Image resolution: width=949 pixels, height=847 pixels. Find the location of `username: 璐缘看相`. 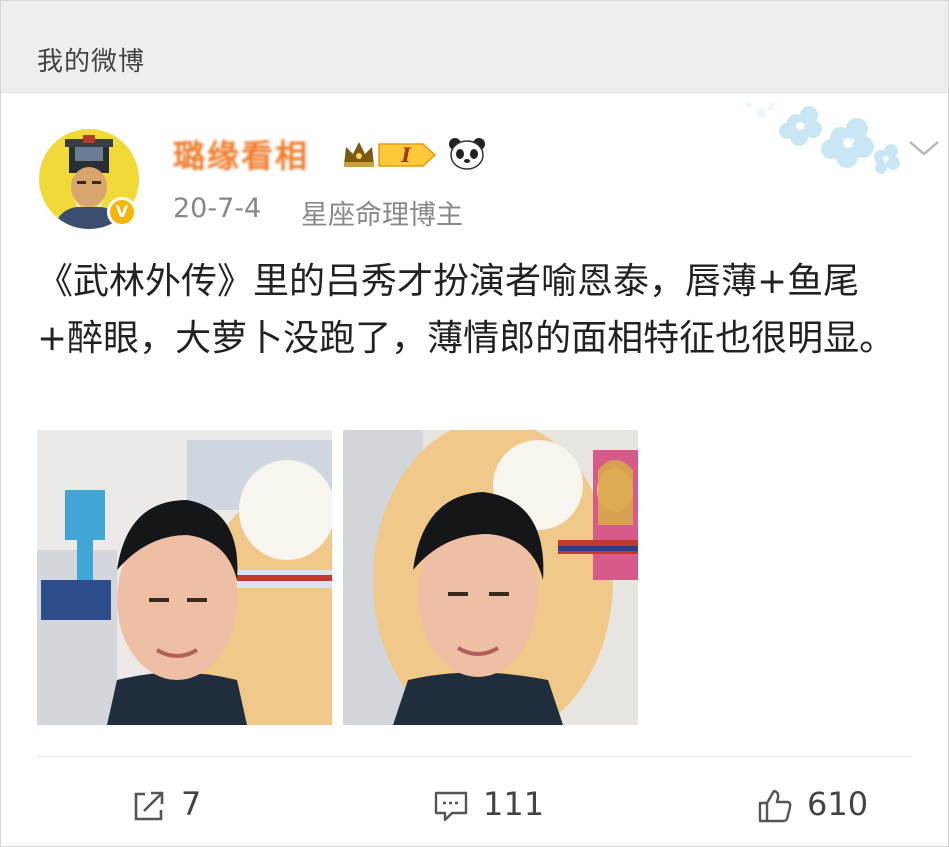

username: 璐缘看相 is located at coordinates (241, 154).